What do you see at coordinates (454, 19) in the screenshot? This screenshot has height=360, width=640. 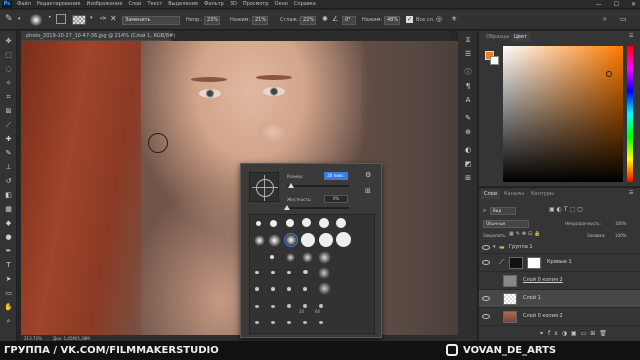 I see `symmetry-icon: ⚜` at bounding box center [454, 19].